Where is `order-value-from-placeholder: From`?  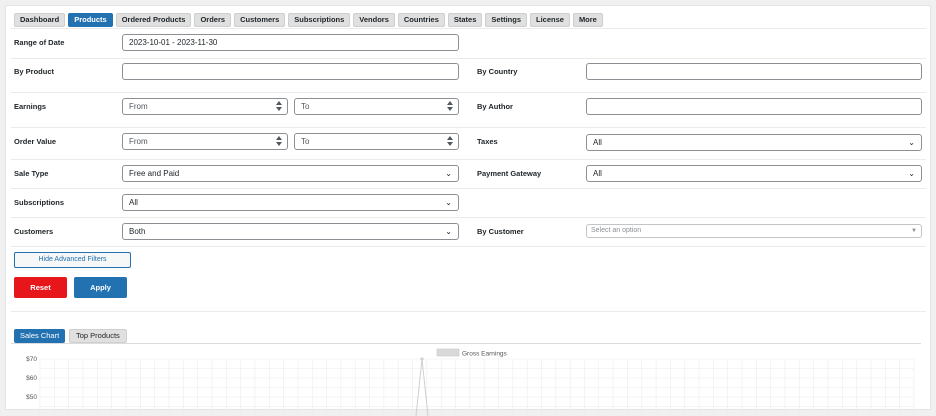 order-value-from-placeholder: From is located at coordinates (138, 141).